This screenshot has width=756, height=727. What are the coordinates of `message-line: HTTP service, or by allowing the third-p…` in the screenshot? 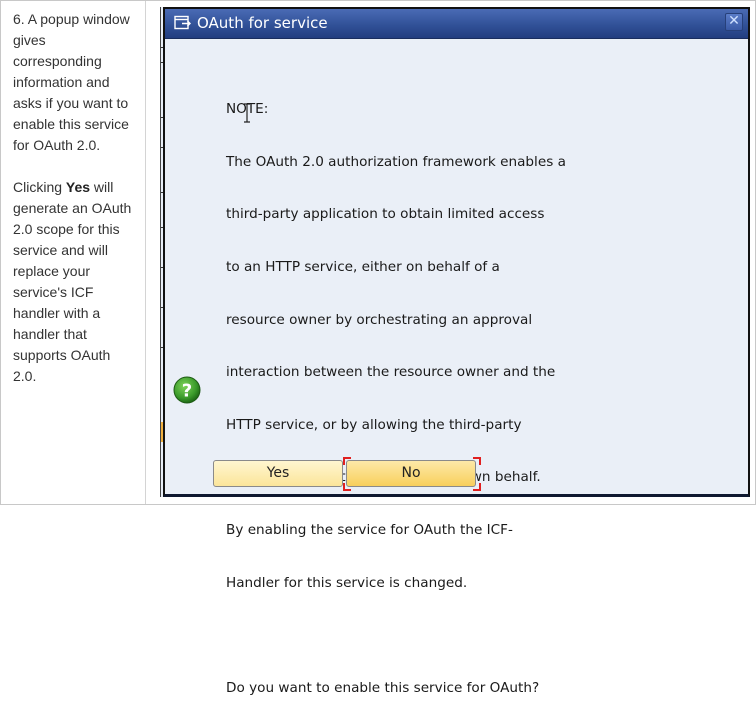 It's located at (374, 424).